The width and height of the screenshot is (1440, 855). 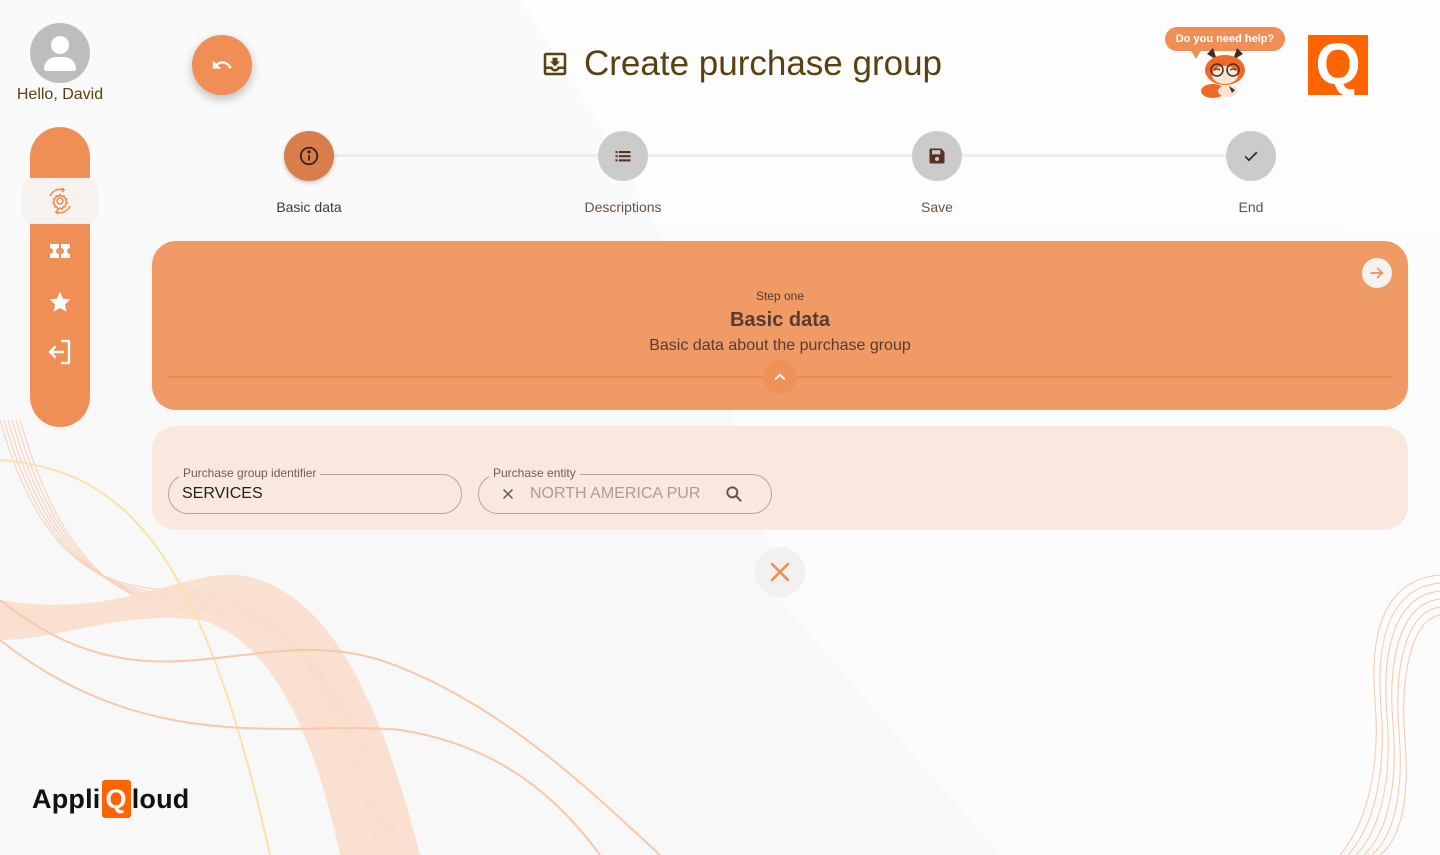 I want to click on purchase-entity-input: NORTH AMERICA PUR, so click(x=615, y=494).